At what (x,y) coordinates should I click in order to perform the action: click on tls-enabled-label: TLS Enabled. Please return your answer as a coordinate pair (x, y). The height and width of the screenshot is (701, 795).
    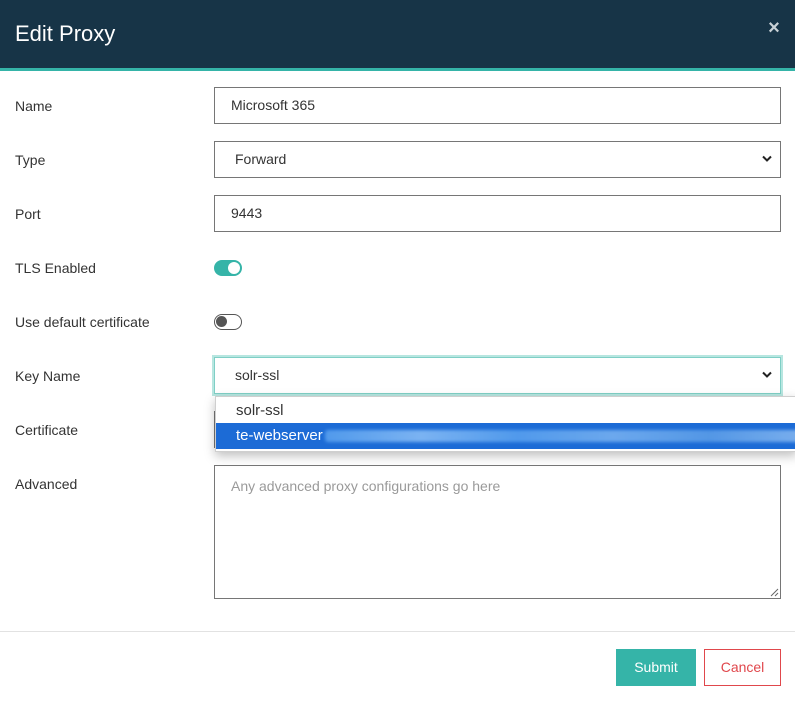
    Looking at the image, I should click on (55, 268).